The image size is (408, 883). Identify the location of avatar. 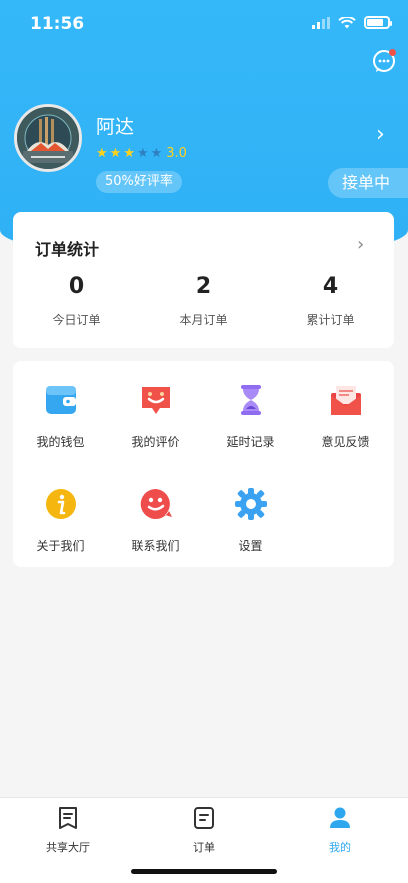
(48, 138).